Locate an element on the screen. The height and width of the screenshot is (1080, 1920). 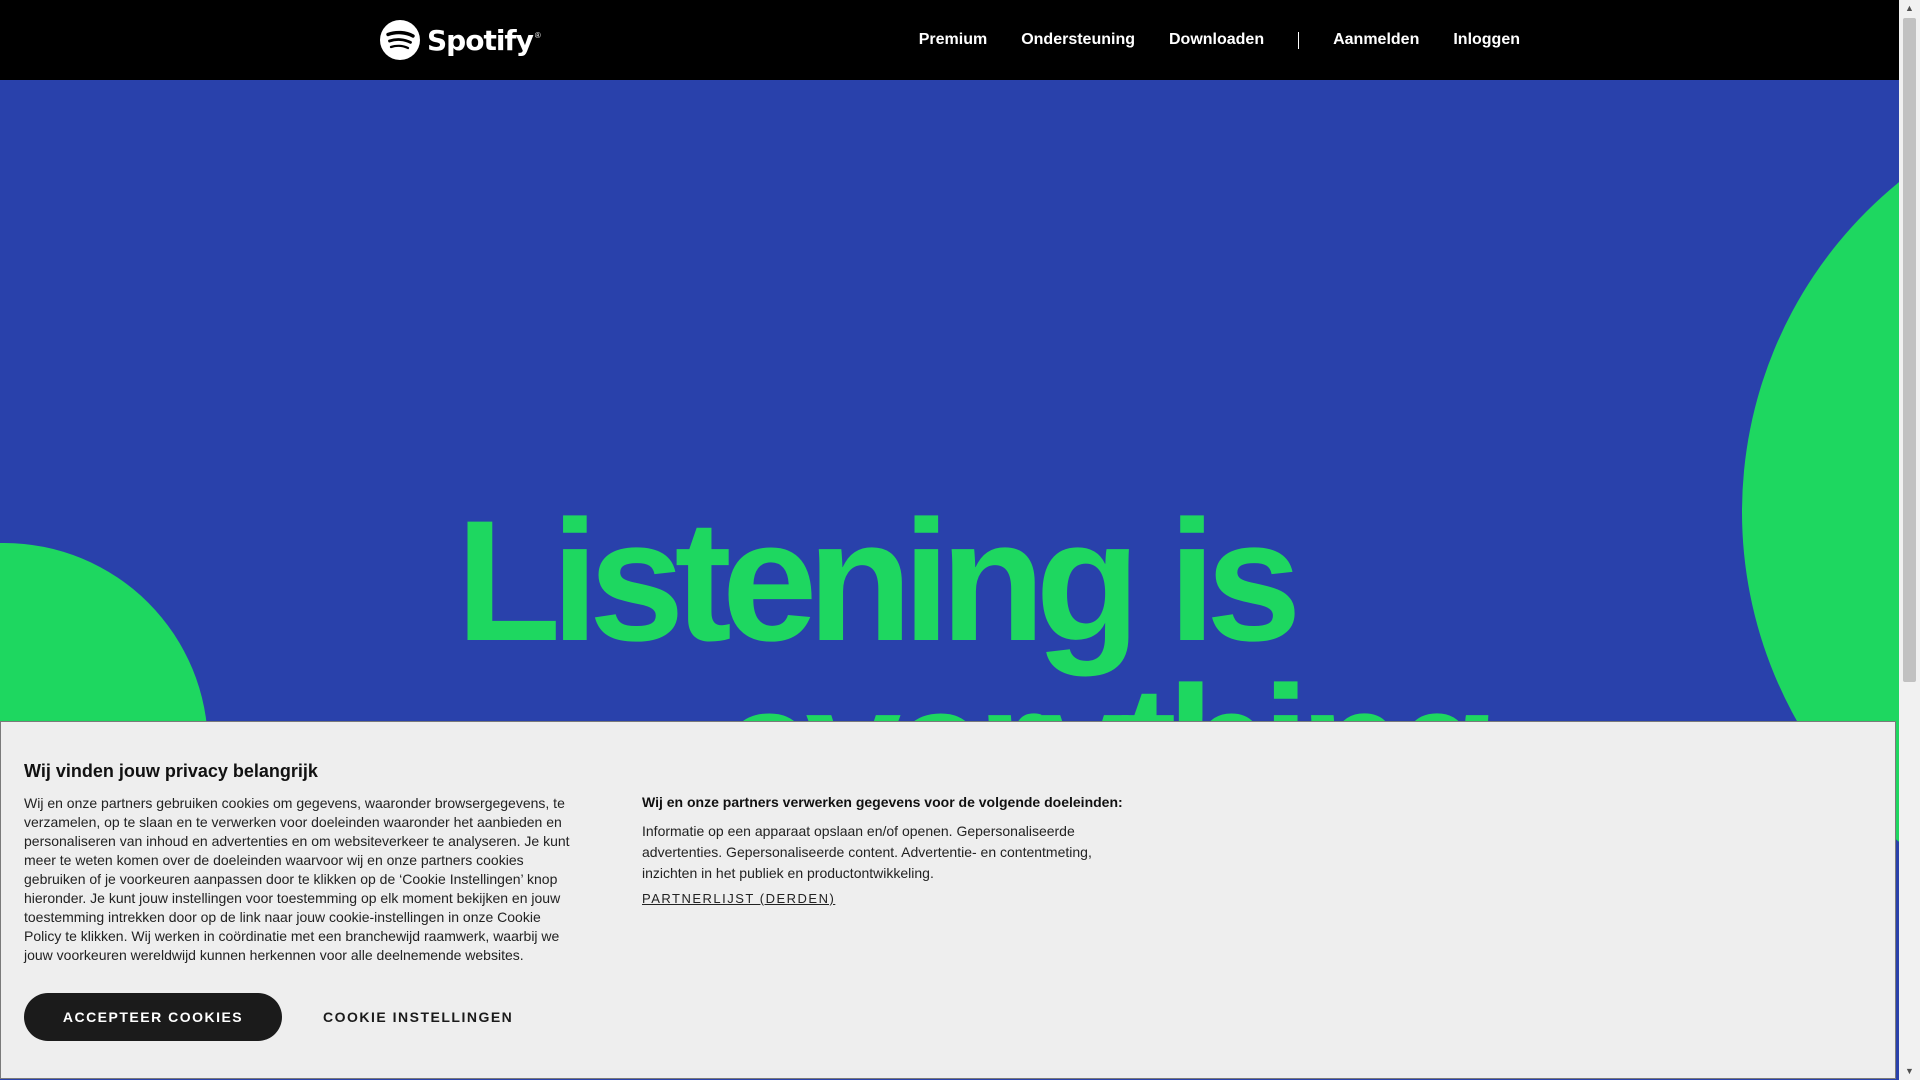
nav-login-link: Inloggen is located at coordinates (1486, 40).